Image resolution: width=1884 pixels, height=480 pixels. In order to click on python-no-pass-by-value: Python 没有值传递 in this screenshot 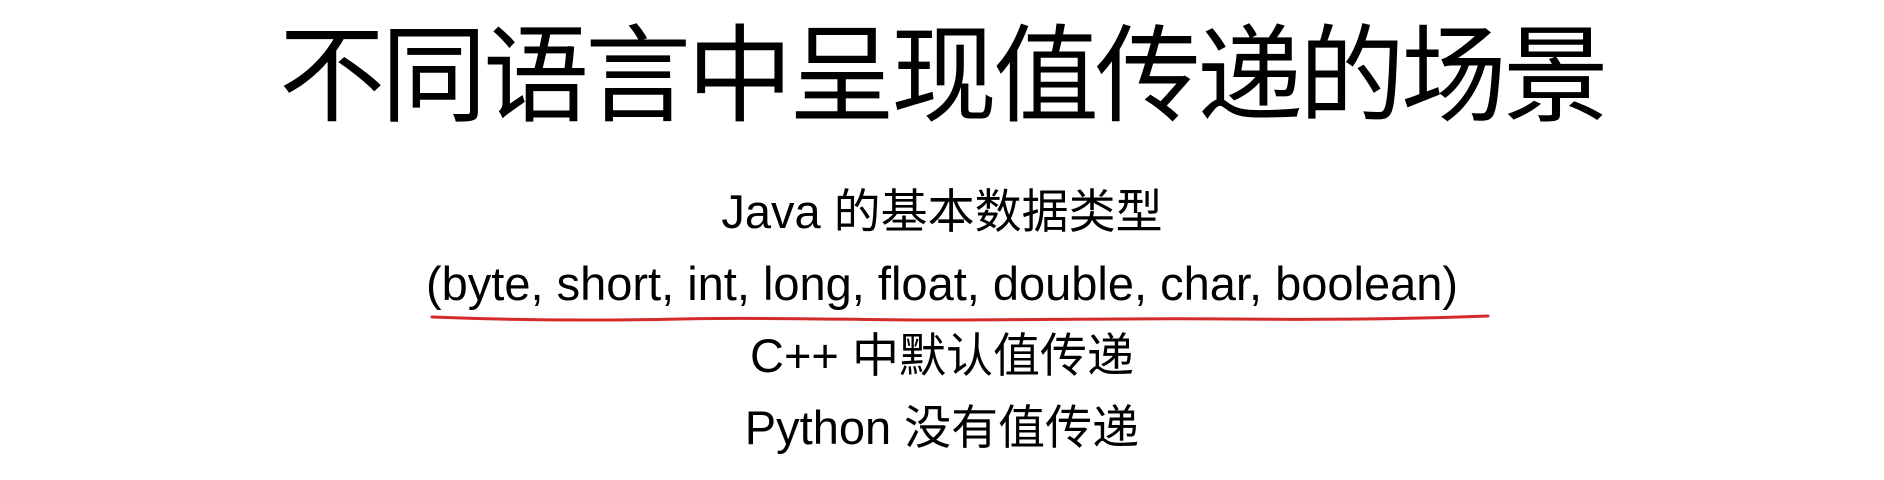, I will do `click(942, 427)`.